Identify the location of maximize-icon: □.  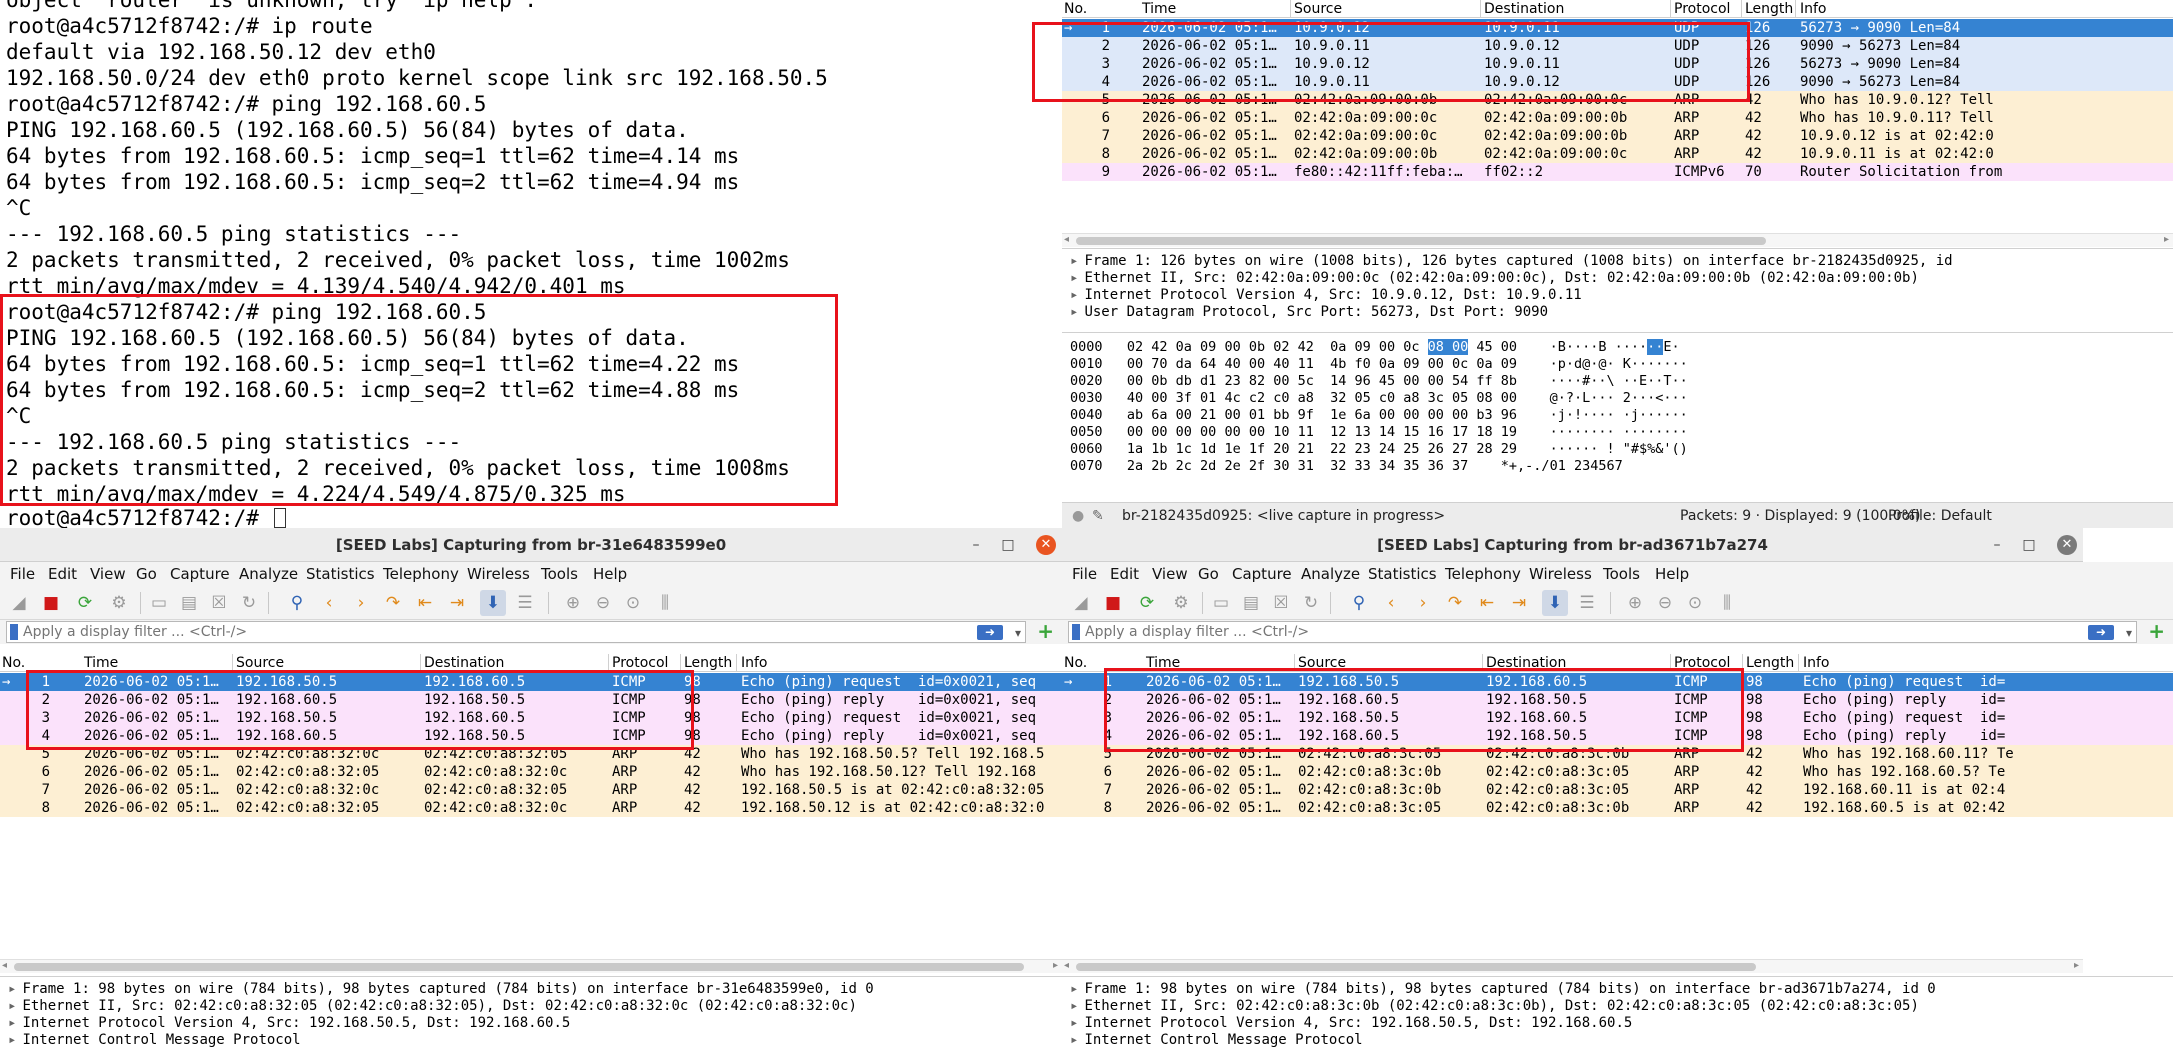
(2029, 545).